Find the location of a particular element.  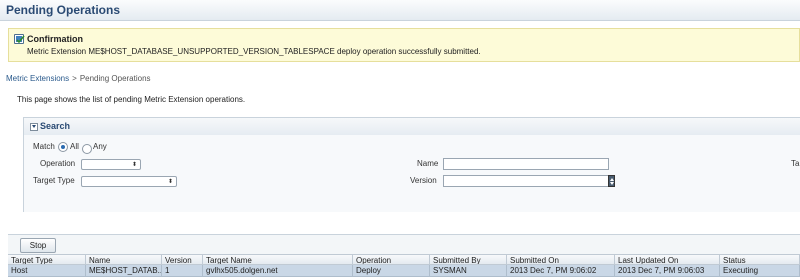

column-header: Submitted On is located at coordinates (561, 259).